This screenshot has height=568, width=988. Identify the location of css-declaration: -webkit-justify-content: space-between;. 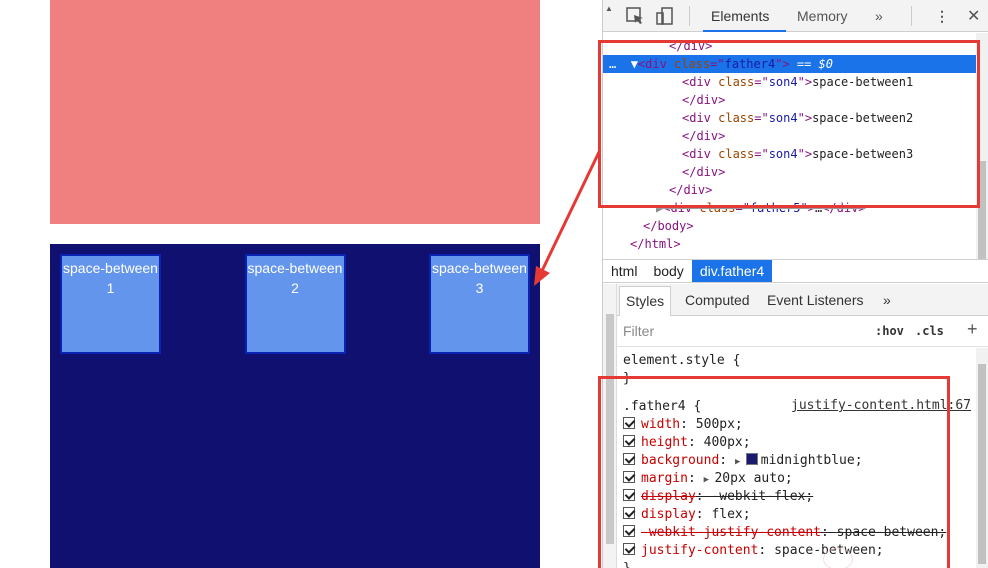
(784, 533).